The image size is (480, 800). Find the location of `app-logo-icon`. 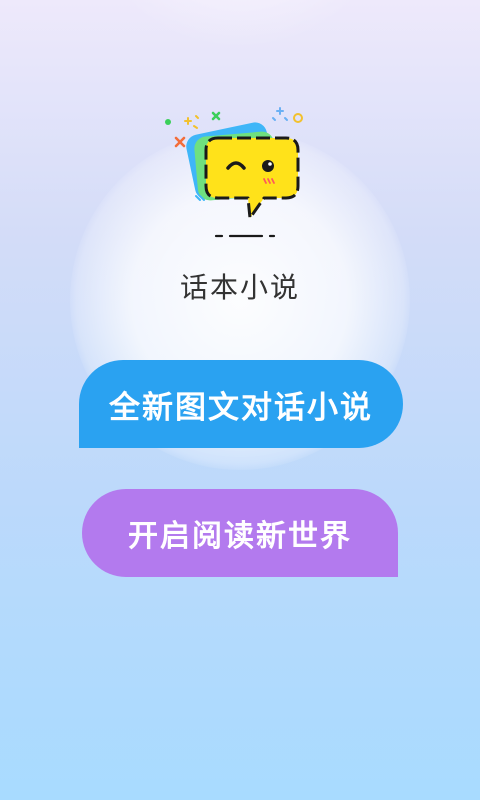

app-logo-icon is located at coordinates (240, 175).